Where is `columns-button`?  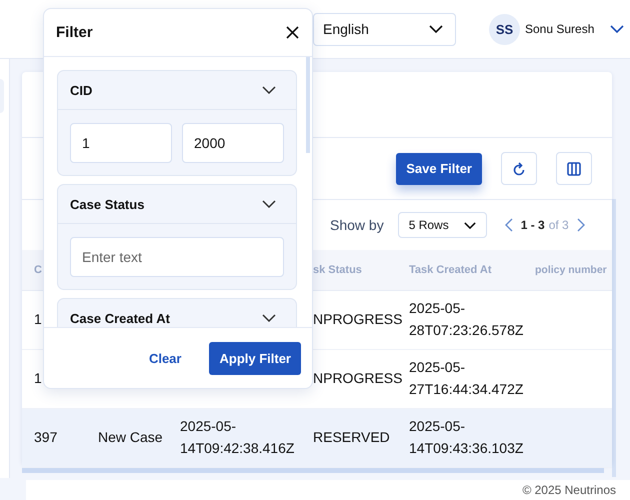 columns-button is located at coordinates (574, 168).